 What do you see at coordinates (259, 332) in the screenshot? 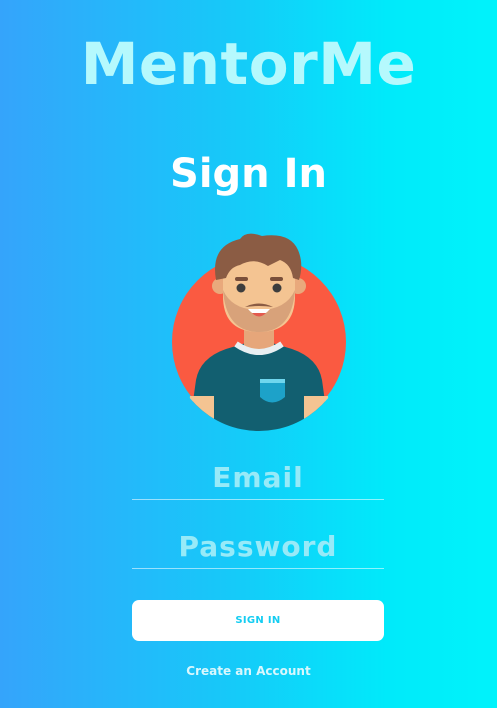
I see `user-avatar-icon` at bounding box center [259, 332].